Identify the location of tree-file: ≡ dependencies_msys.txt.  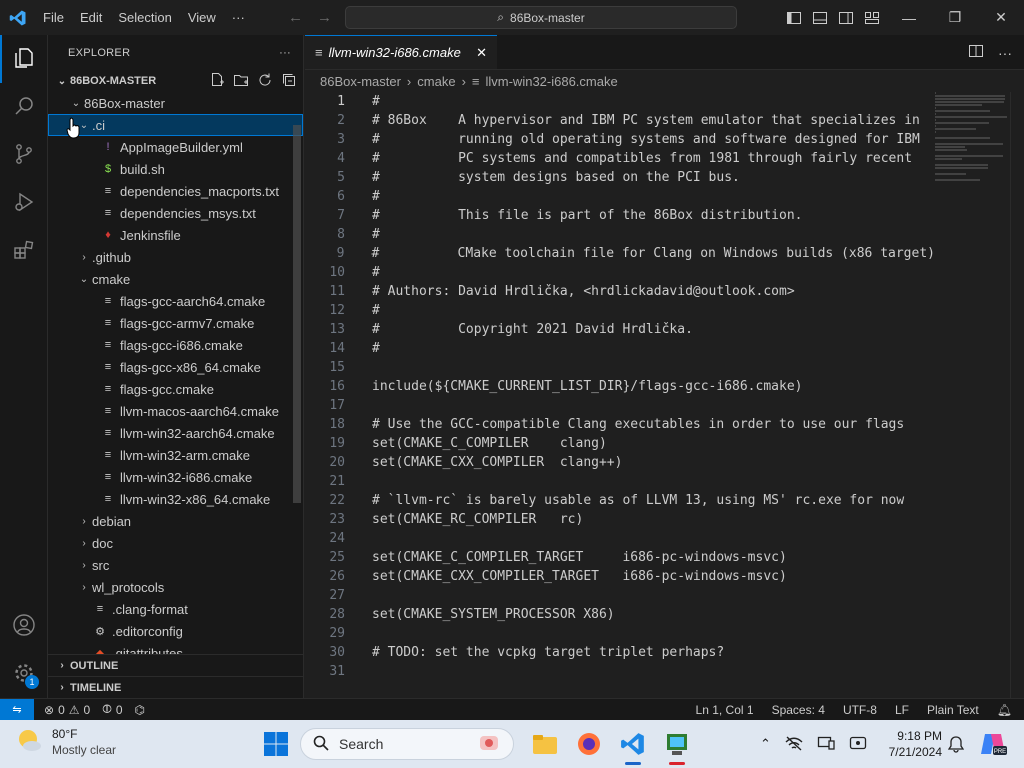
(175, 213).